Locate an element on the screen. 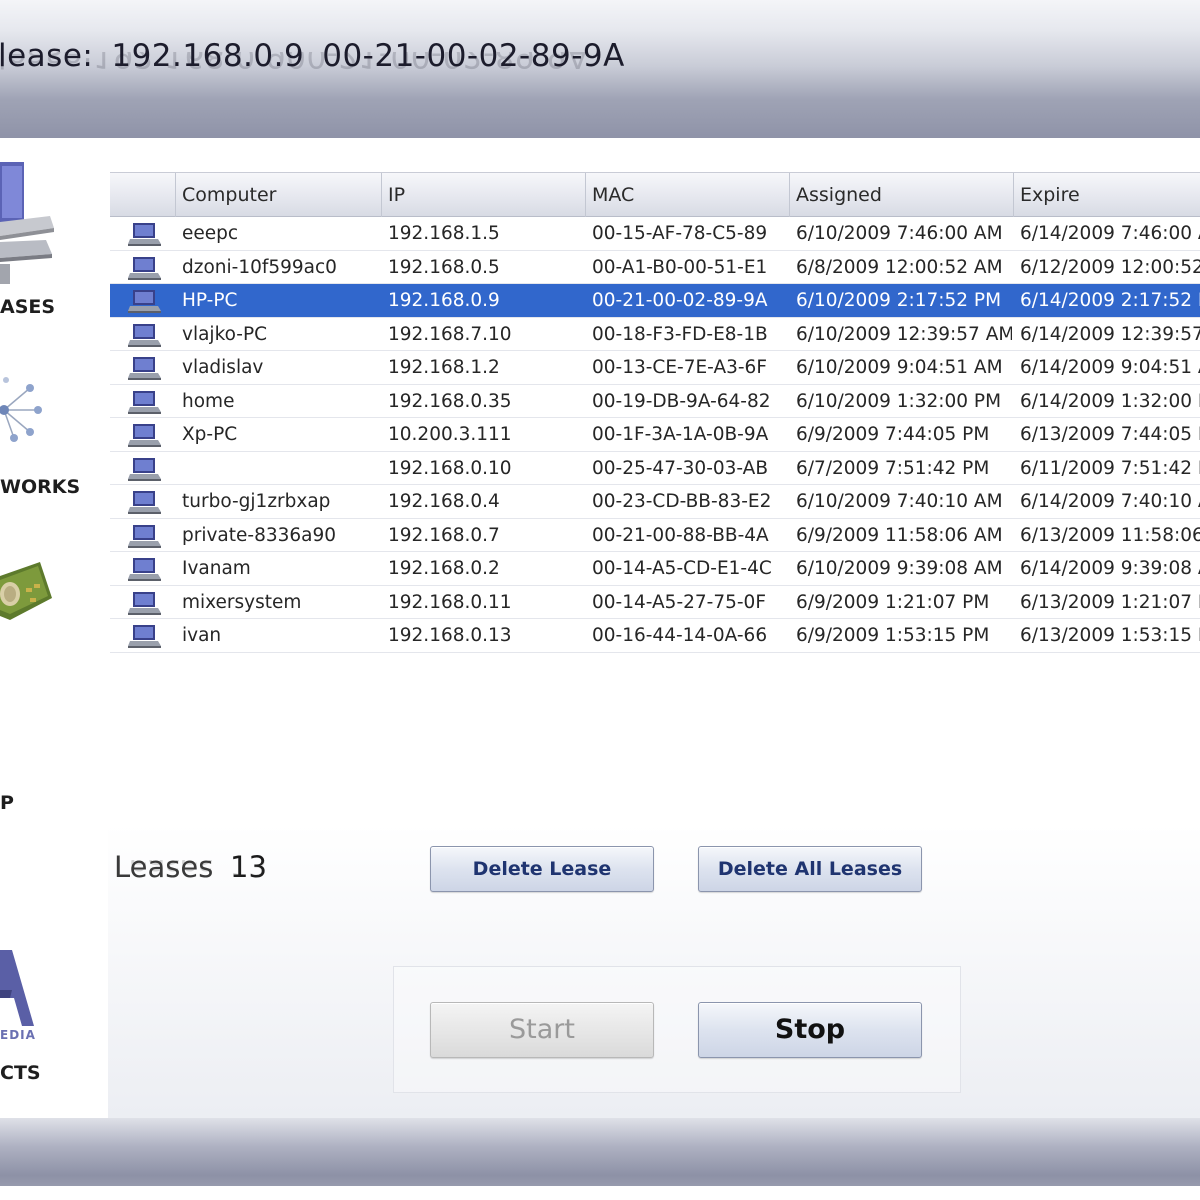 The width and height of the screenshot is (1200, 1200). cell-ip: 192.168.0.7 is located at coordinates (444, 535).